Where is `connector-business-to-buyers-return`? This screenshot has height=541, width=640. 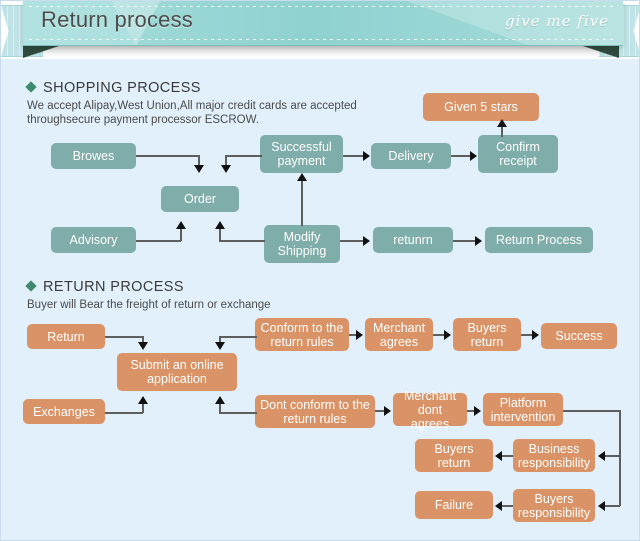
connector-business-to-buyers-return is located at coordinates (507, 456).